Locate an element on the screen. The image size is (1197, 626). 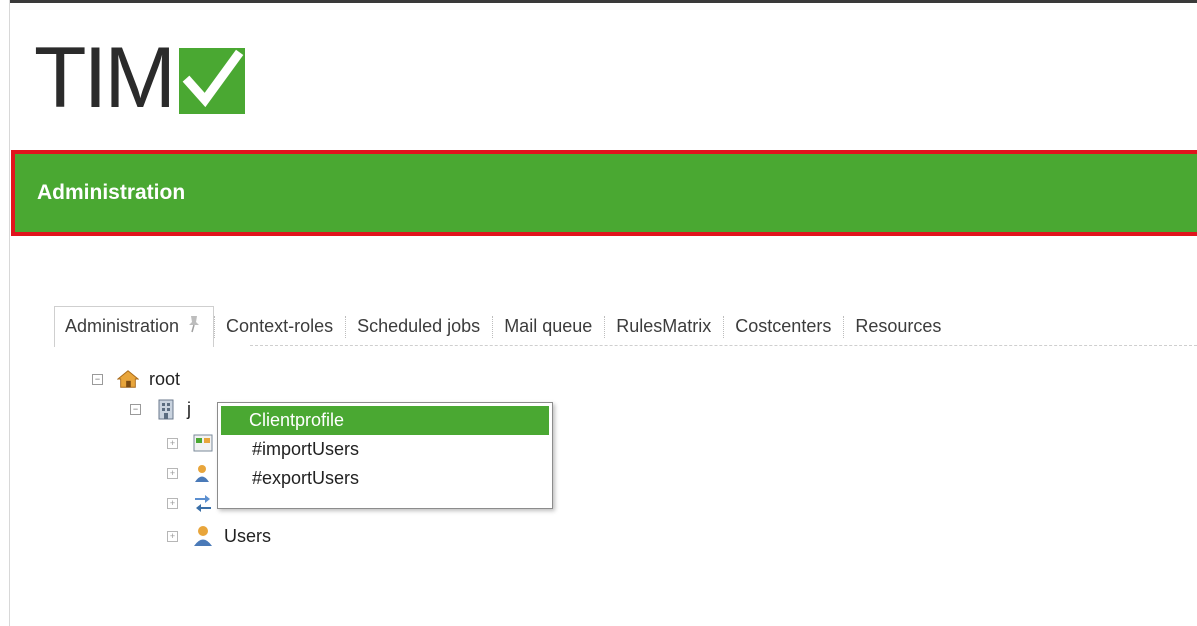
tab-label: Administration is located at coordinates (122, 326).